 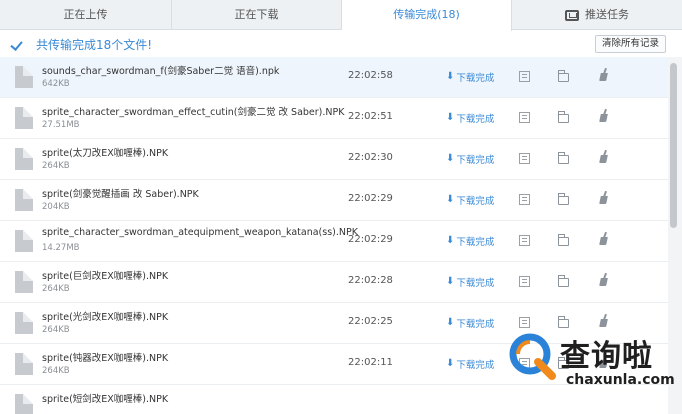 What do you see at coordinates (370, 75) in the screenshot?
I see `file-time: 22:02:58` at bounding box center [370, 75].